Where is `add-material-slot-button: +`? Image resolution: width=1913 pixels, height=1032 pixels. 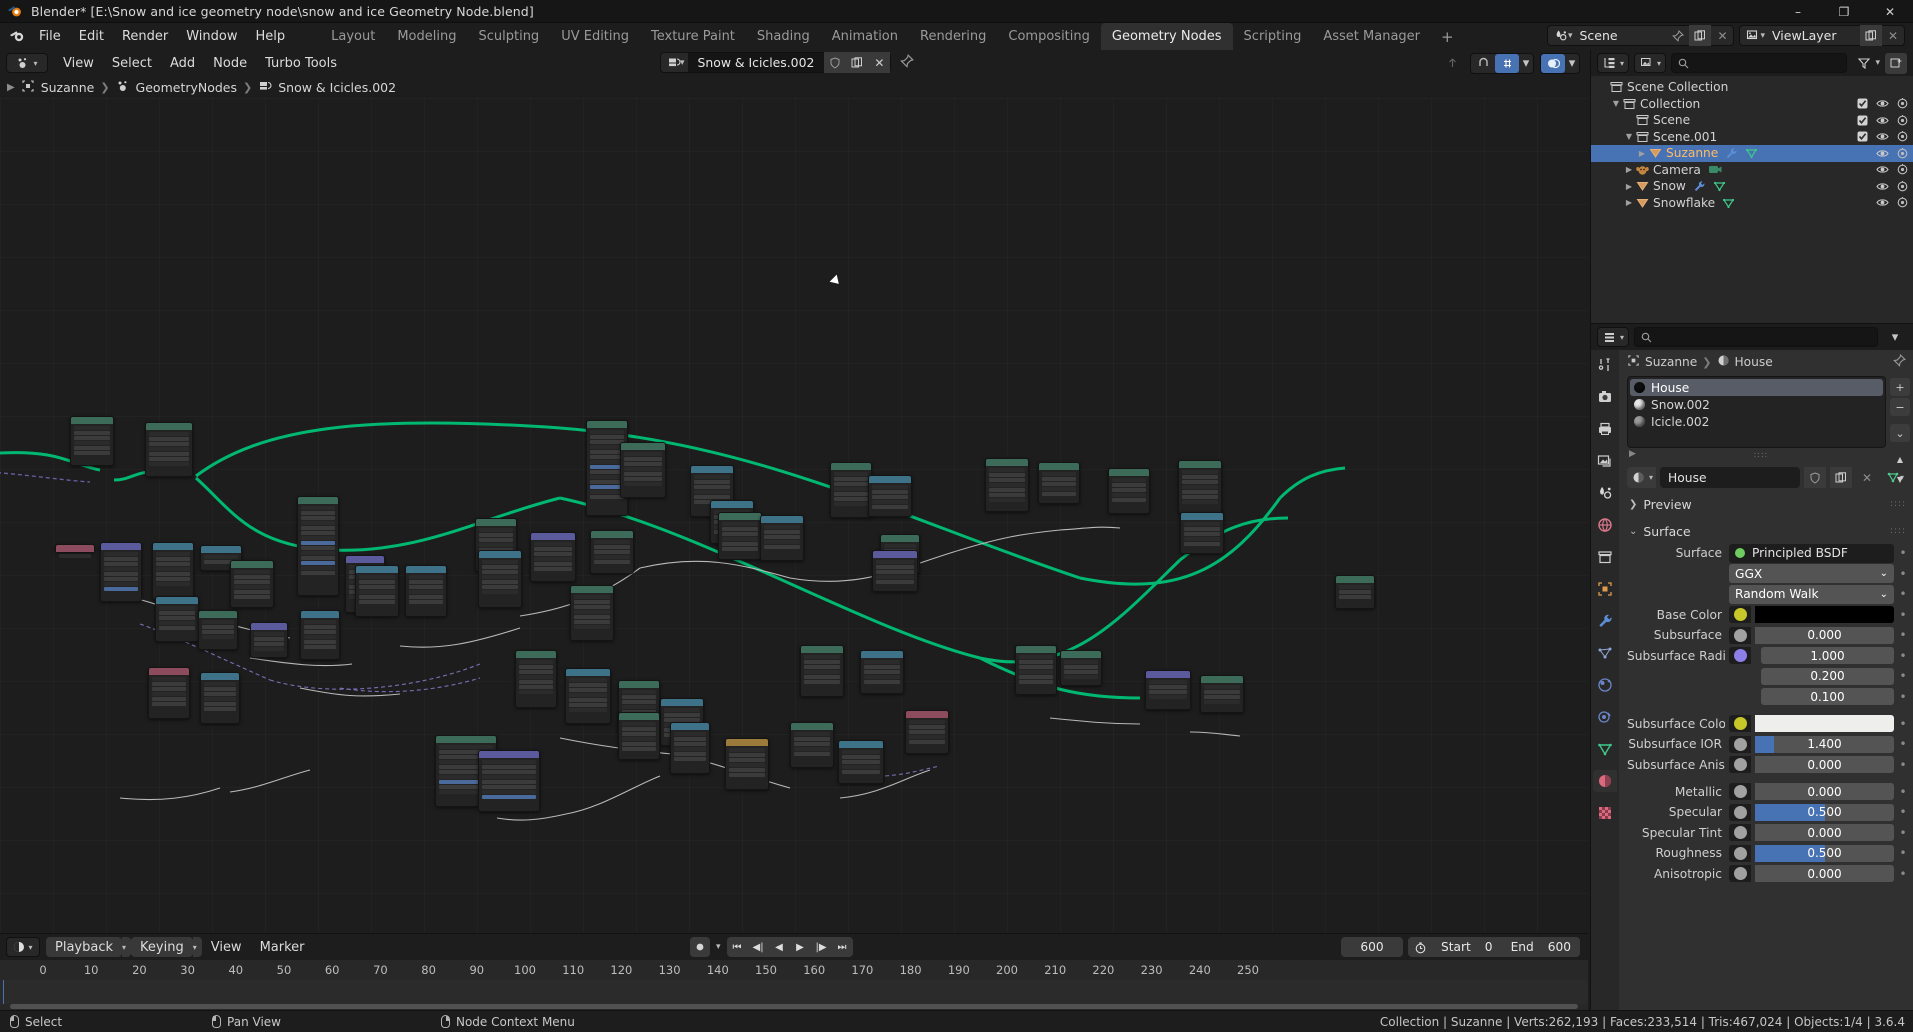 add-material-slot-button: + is located at coordinates (1900, 387).